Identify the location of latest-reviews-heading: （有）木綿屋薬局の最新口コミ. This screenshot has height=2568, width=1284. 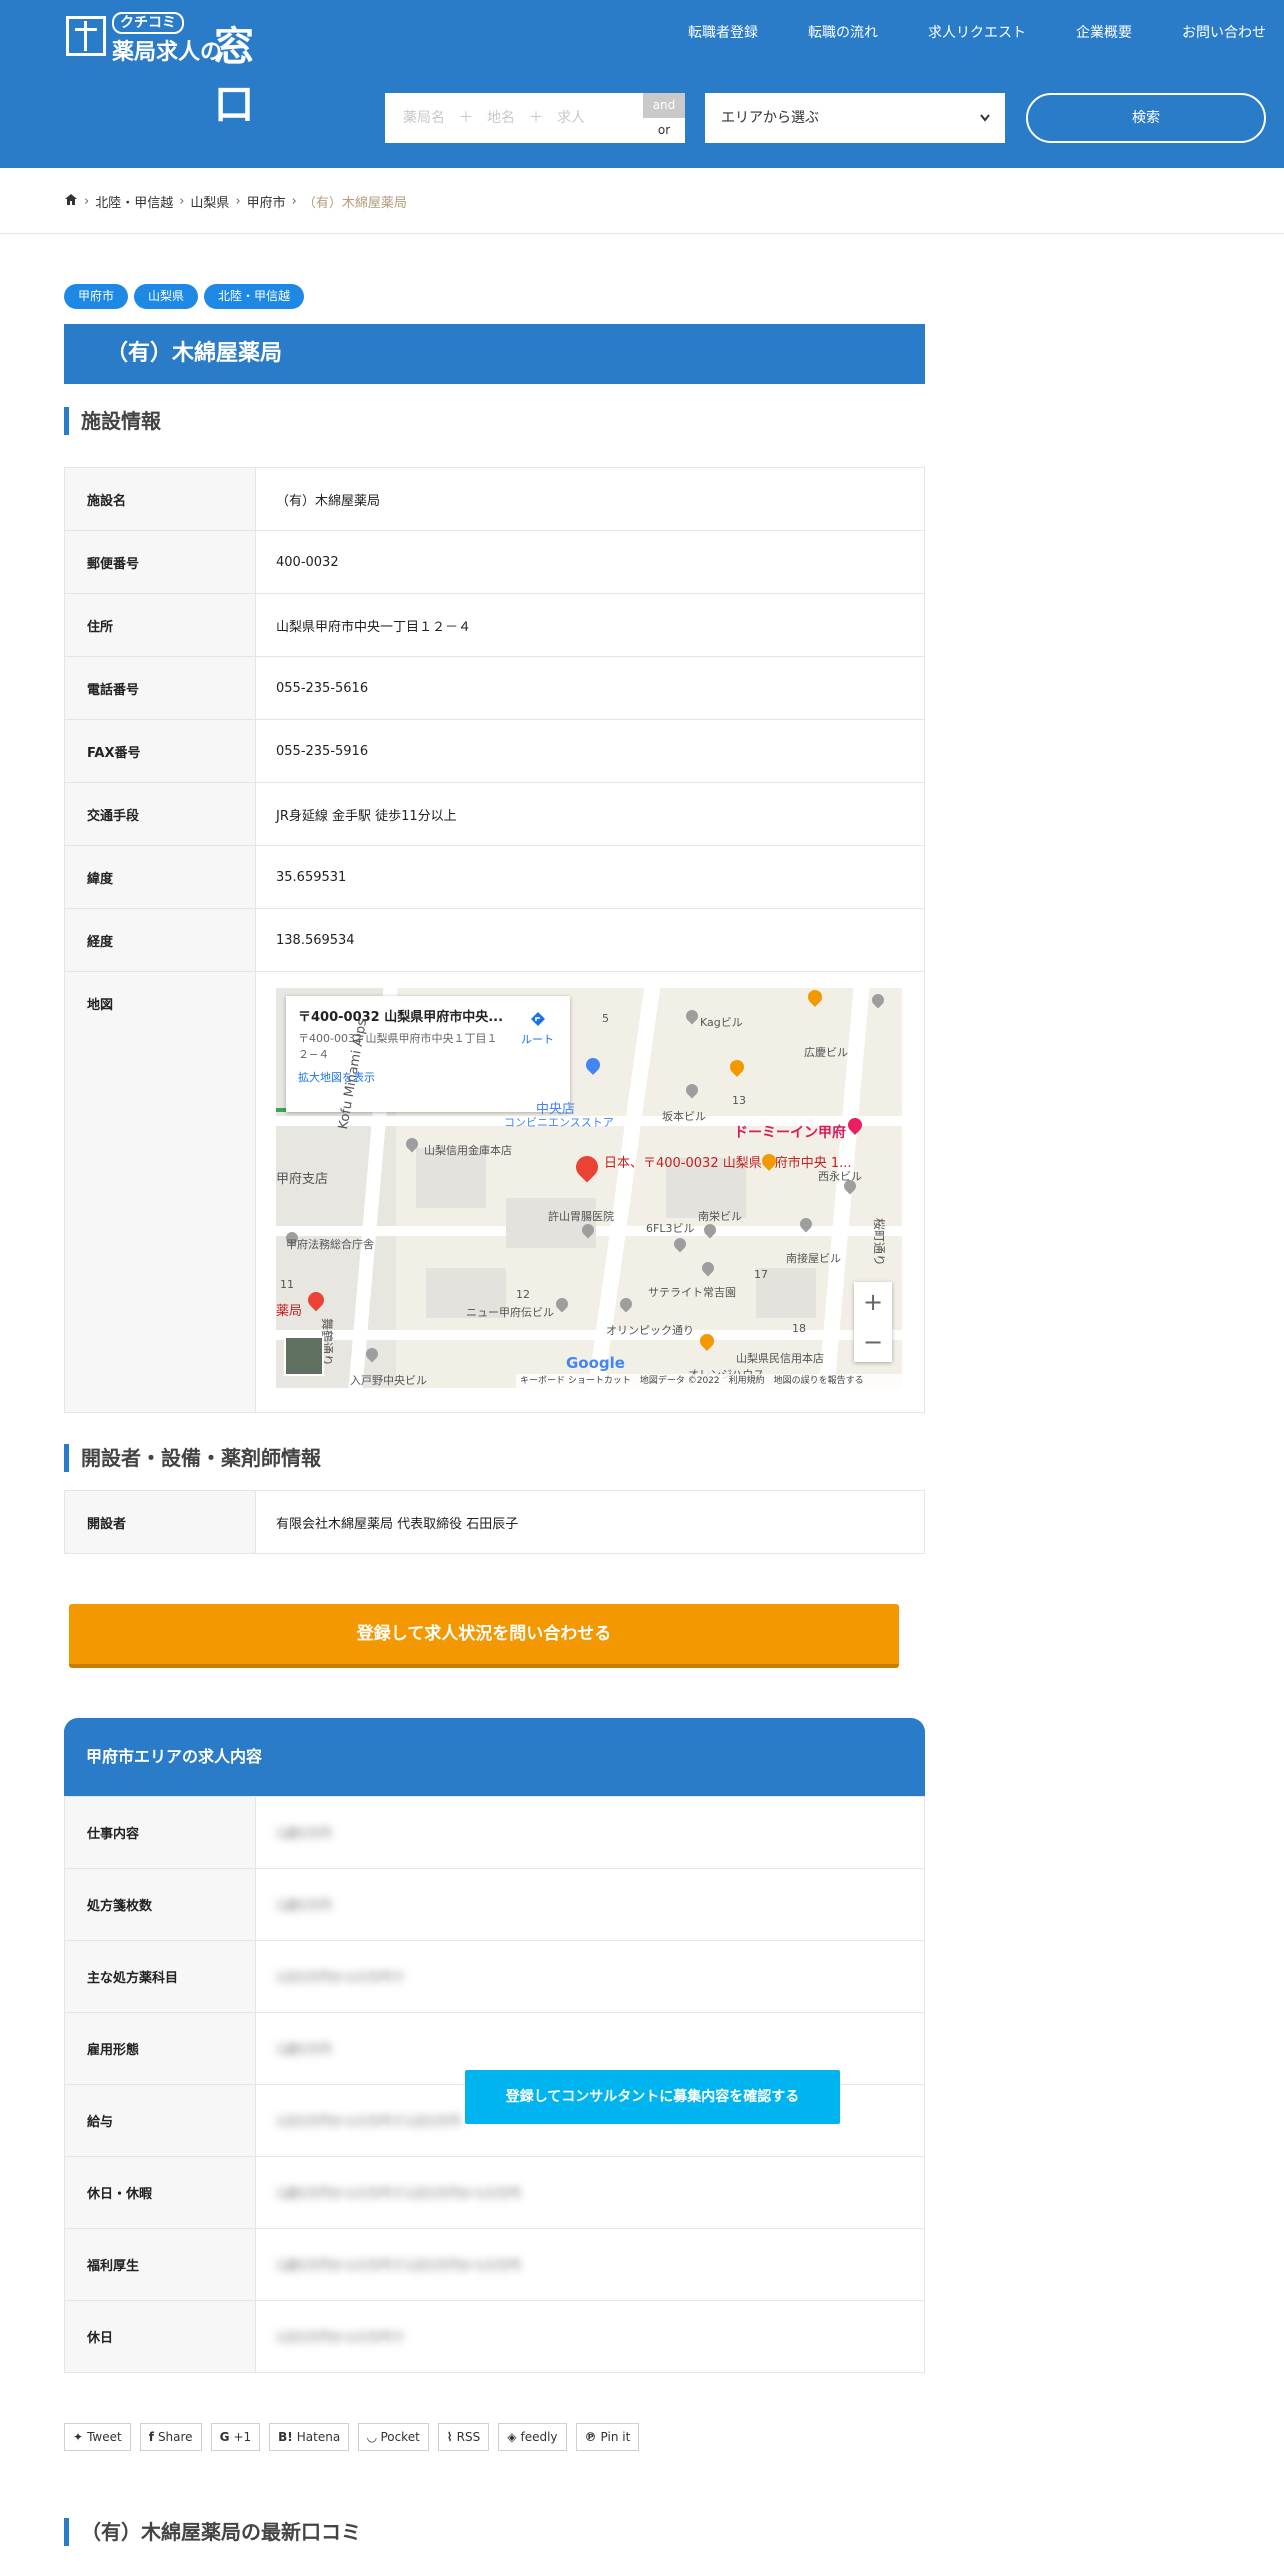
(212, 2532).